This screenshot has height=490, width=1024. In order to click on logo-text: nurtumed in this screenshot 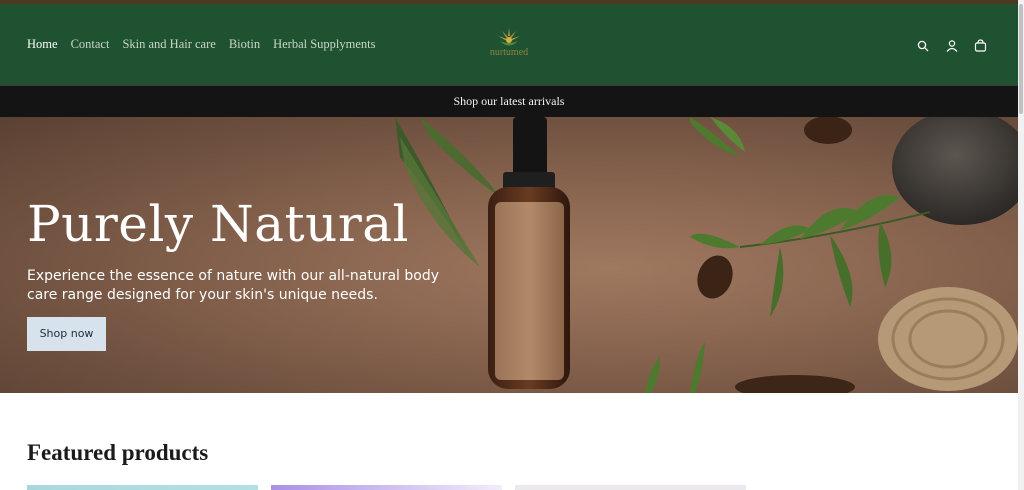, I will do `click(509, 52)`.